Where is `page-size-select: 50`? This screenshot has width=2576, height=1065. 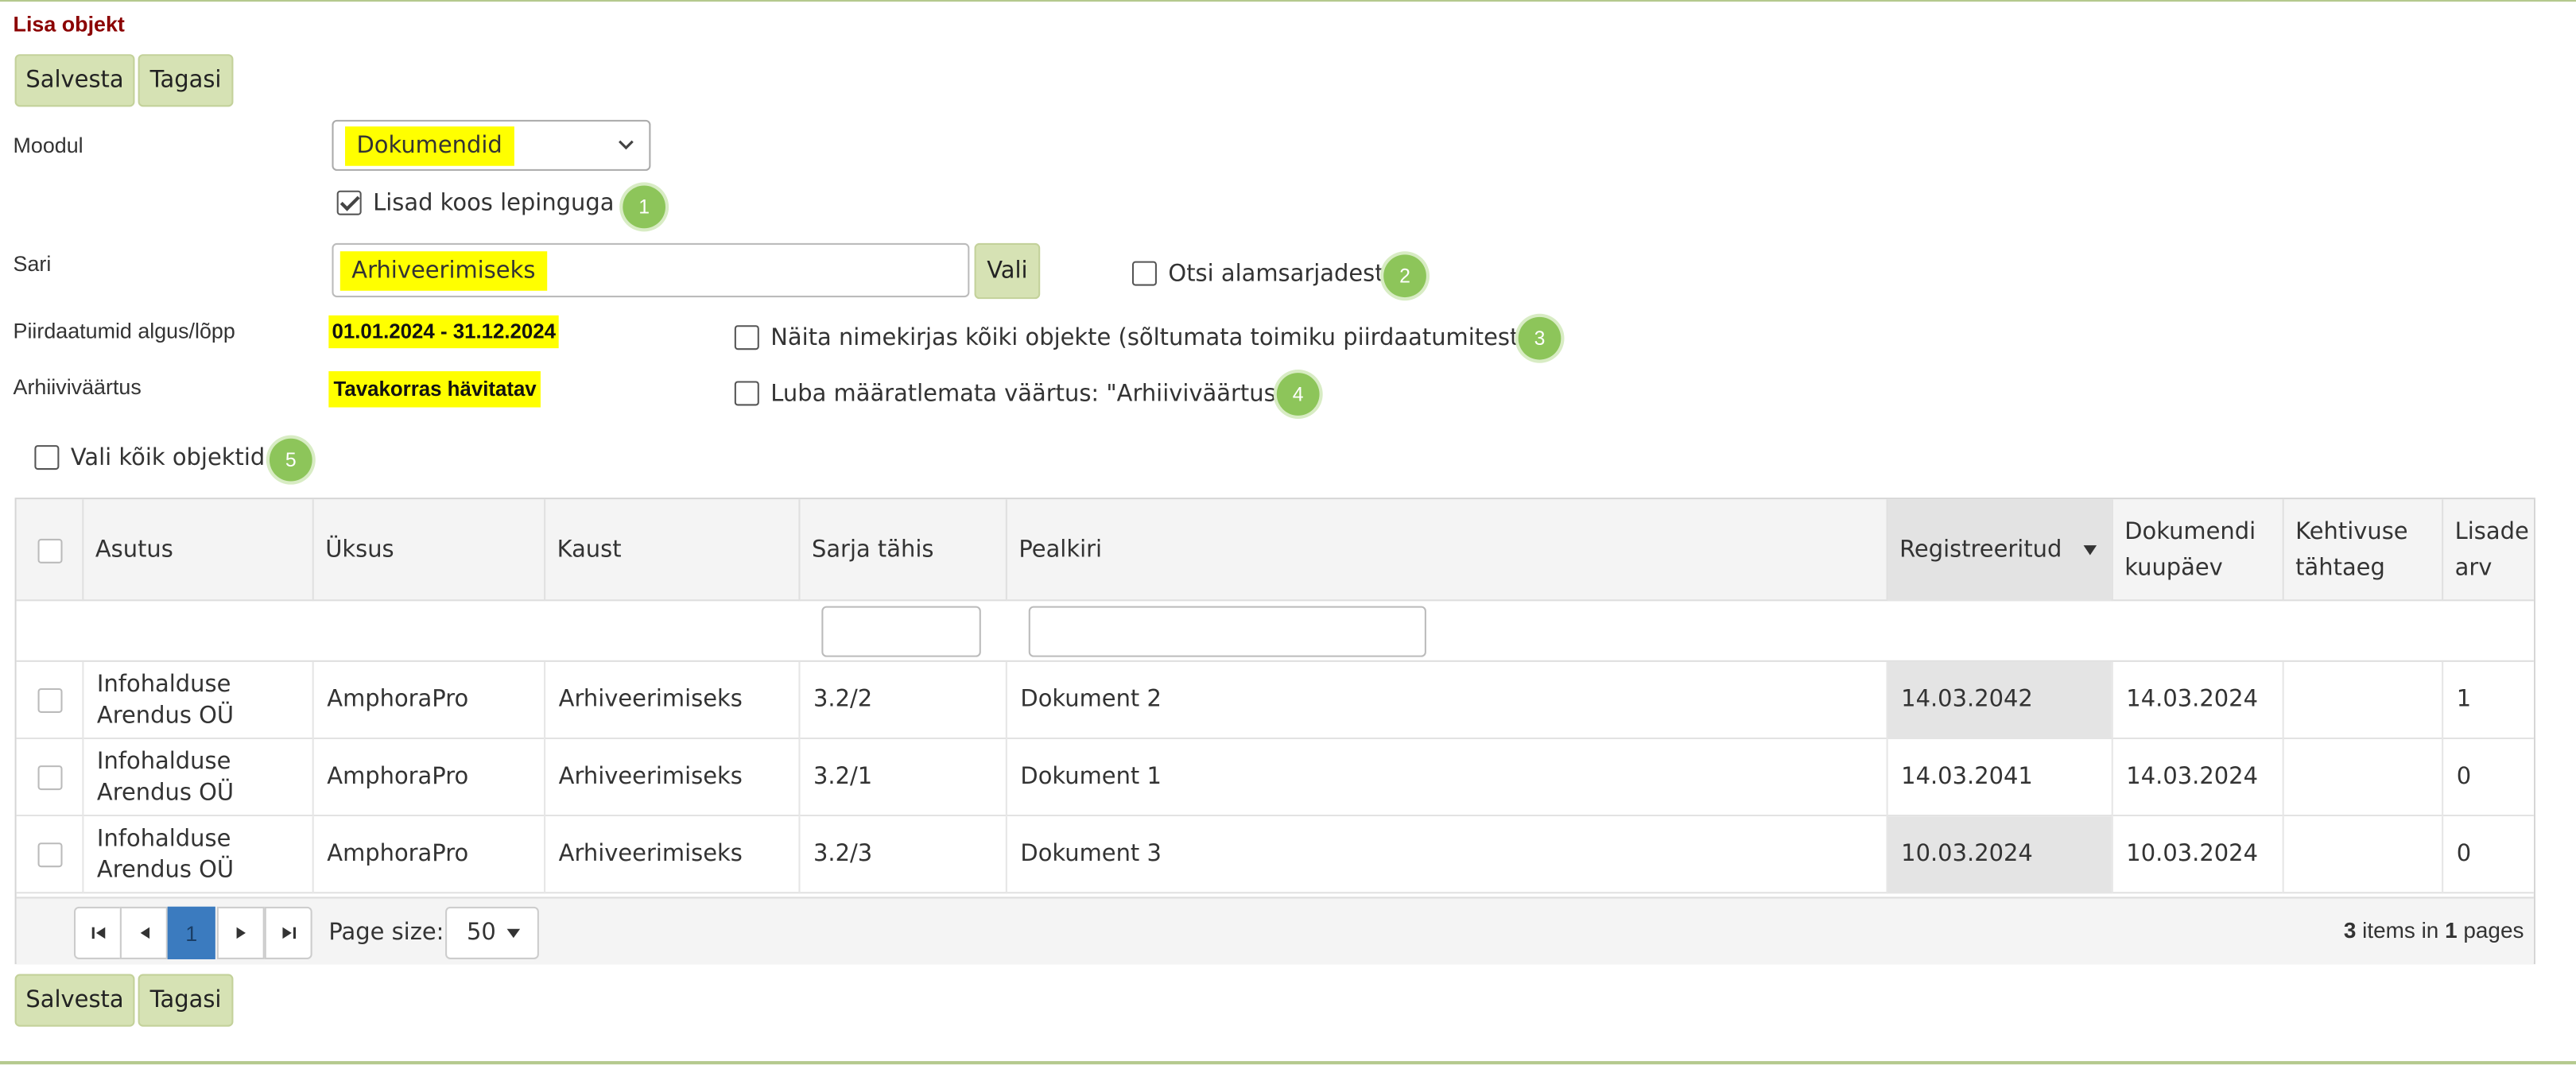 page-size-select: 50 is located at coordinates (492, 932).